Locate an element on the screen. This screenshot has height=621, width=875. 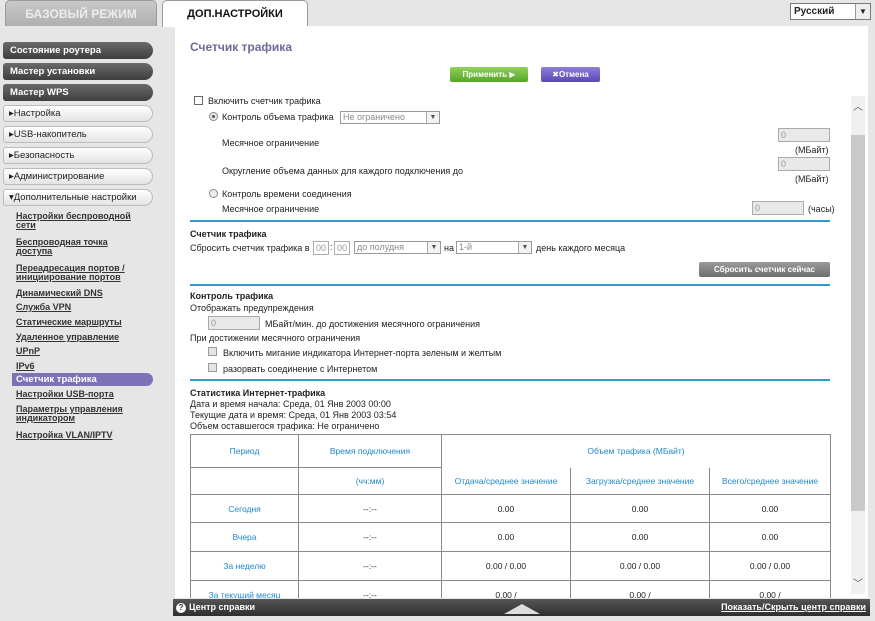
sidebar-item-advanced-settings: ▾Дополнительные настройки is located at coordinates (78, 197).